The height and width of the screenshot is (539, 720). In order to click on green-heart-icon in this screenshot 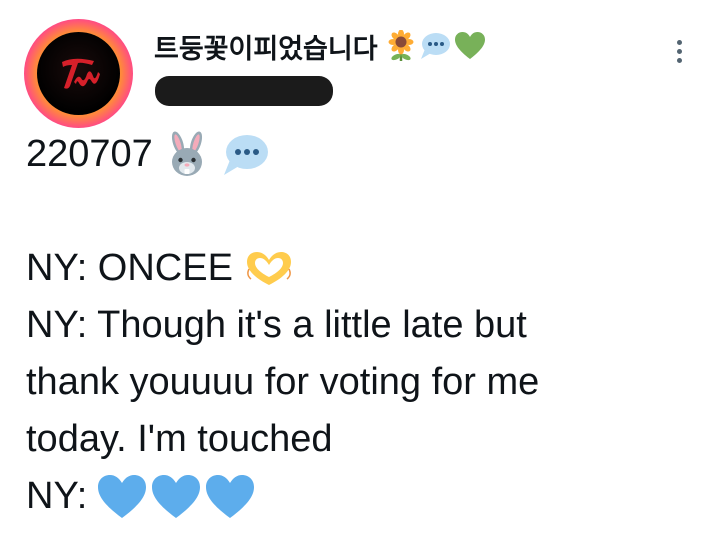, I will do `click(469, 45)`.